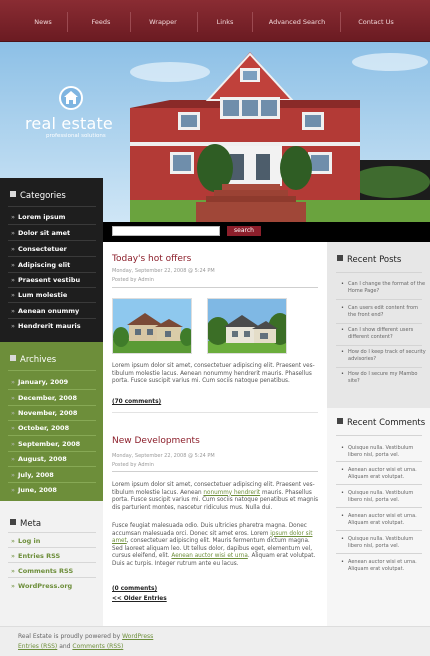  What do you see at coordinates (139, 599) in the screenshot?
I see `older-entries-link: << Older Entries` at bounding box center [139, 599].